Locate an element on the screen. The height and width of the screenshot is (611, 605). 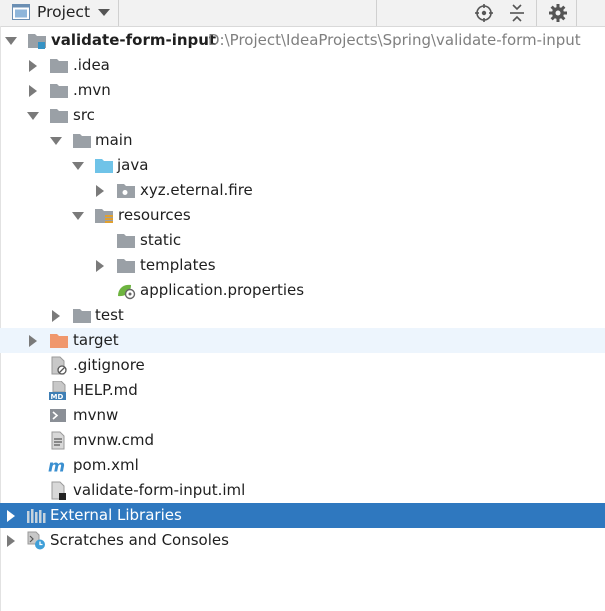
scratches-icon is located at coordinates (36, 540).